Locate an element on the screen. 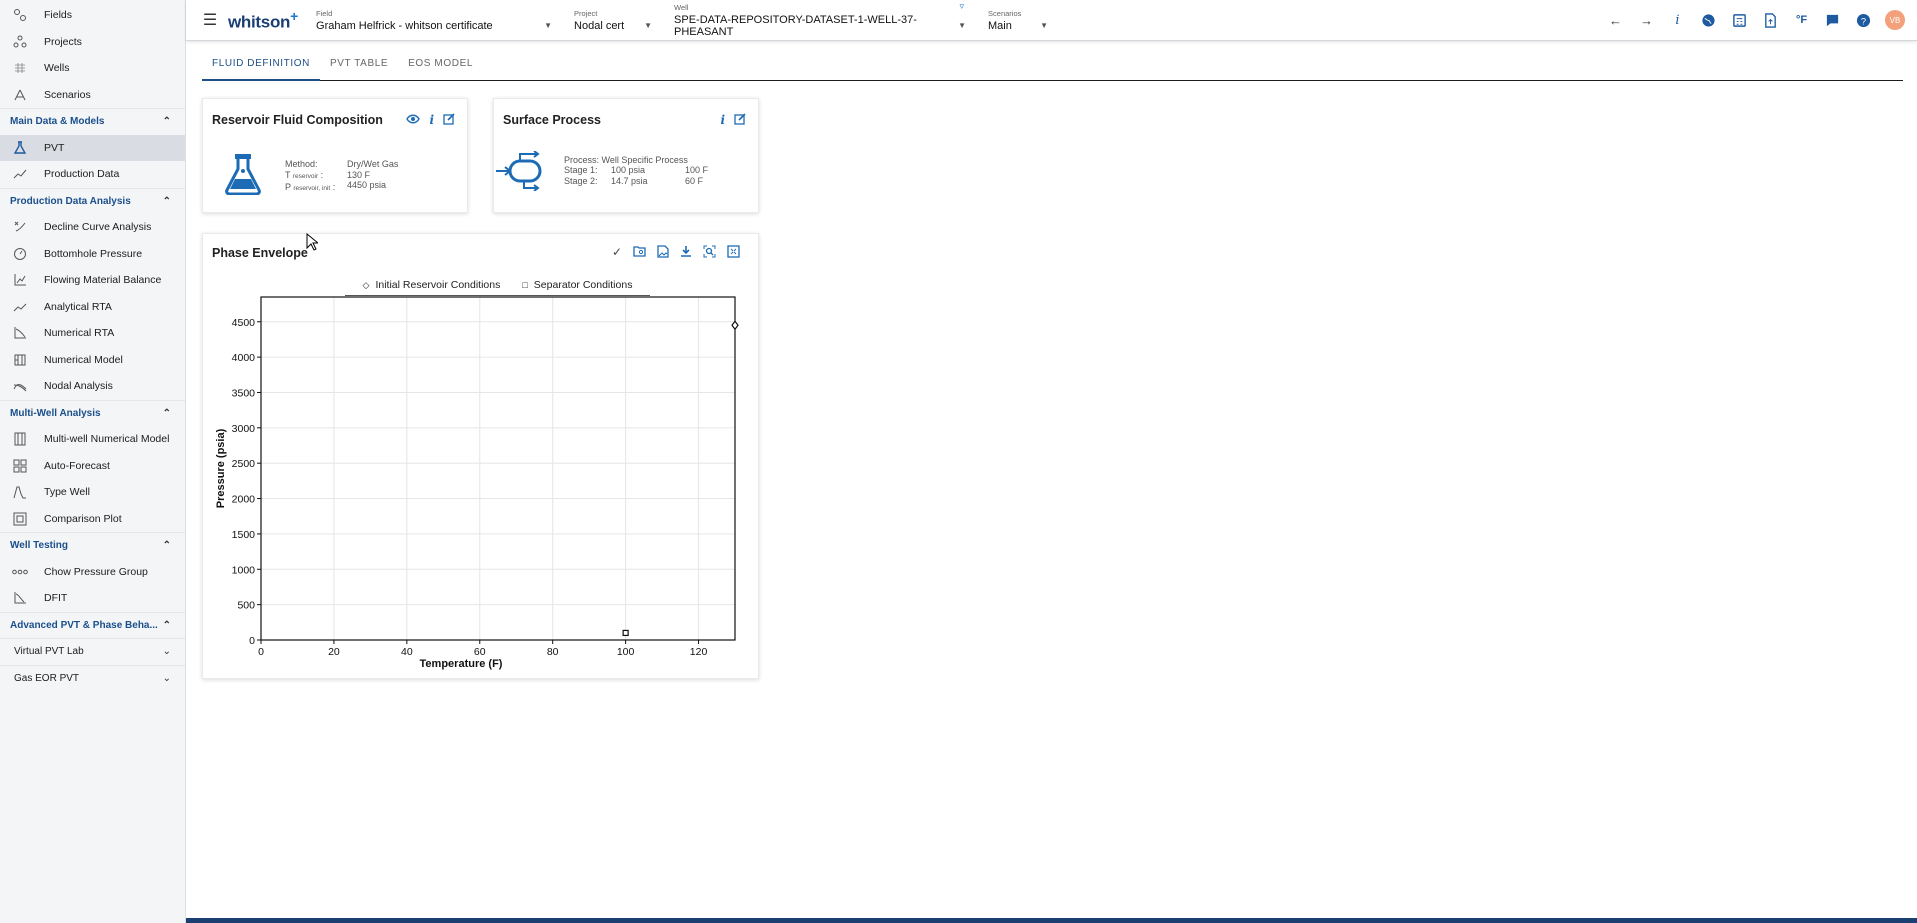 This screenshot has width=1917, height=923. sidebar-item-chow-pressure: Chow Pressure Group is located at coordinates (92, 572).